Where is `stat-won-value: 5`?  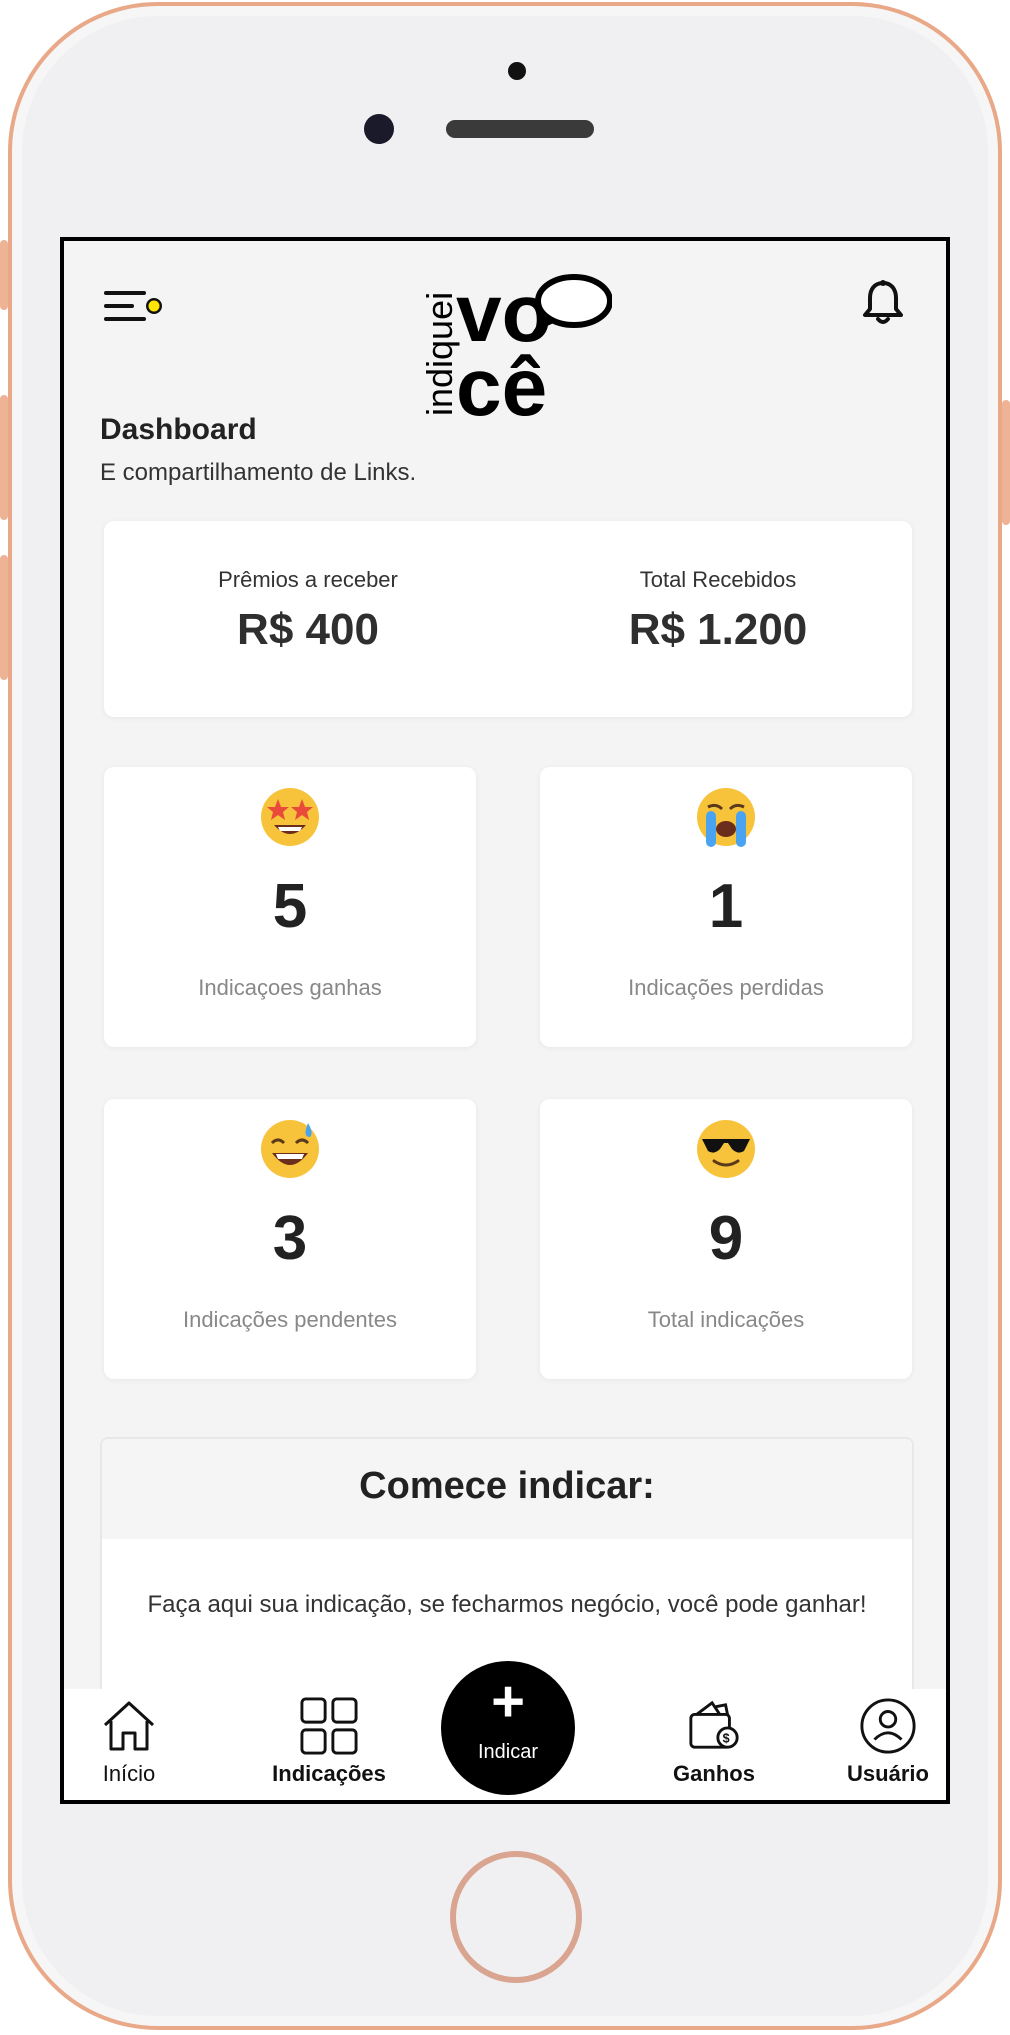 stat-won-value: 5 is located at coordinates (290, 906).